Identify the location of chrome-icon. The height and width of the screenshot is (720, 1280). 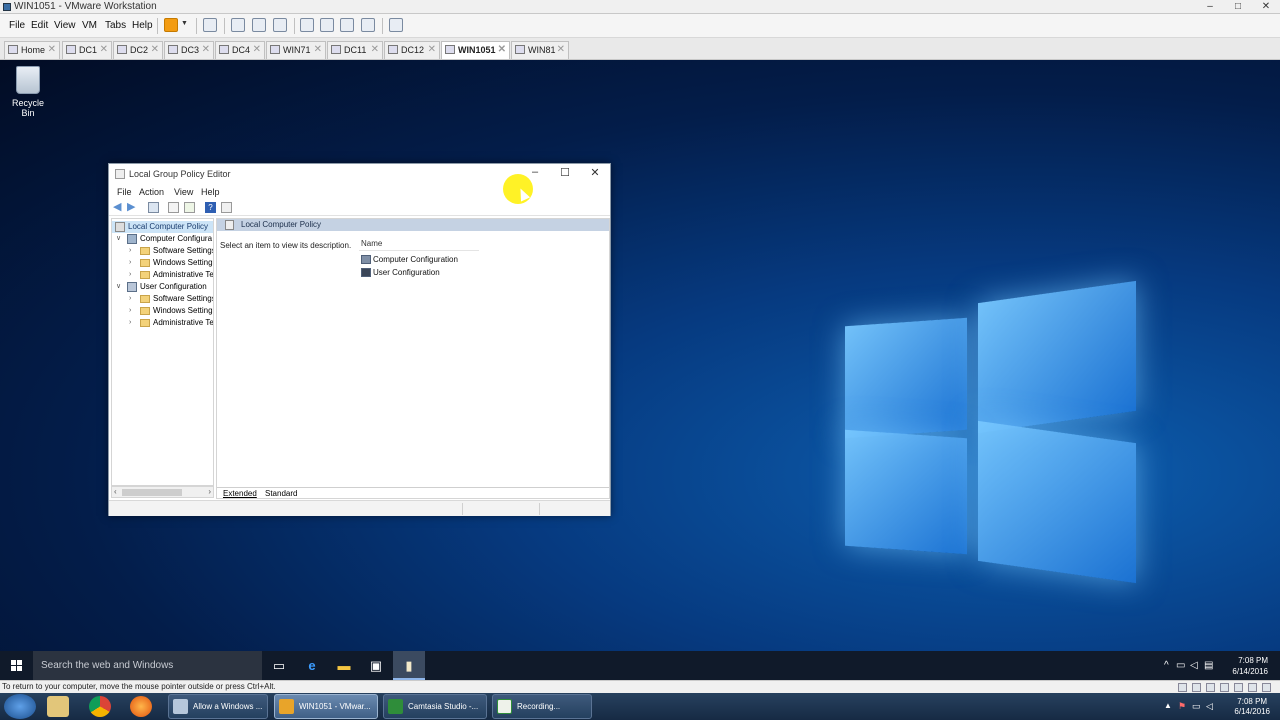
(100, 706).